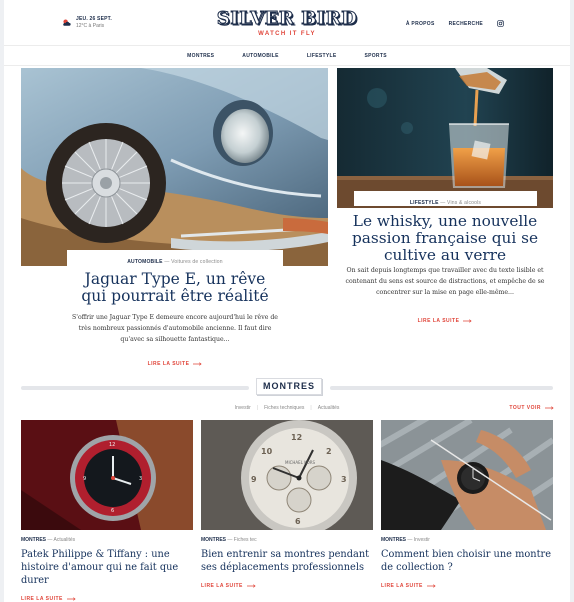 This screenshot has height=602, width=574. What do you see at coordinates (284, 408) in the screenshot?
I see `filter-fiches-techniques: Fiches techniques` at bounding box center [284, 408].